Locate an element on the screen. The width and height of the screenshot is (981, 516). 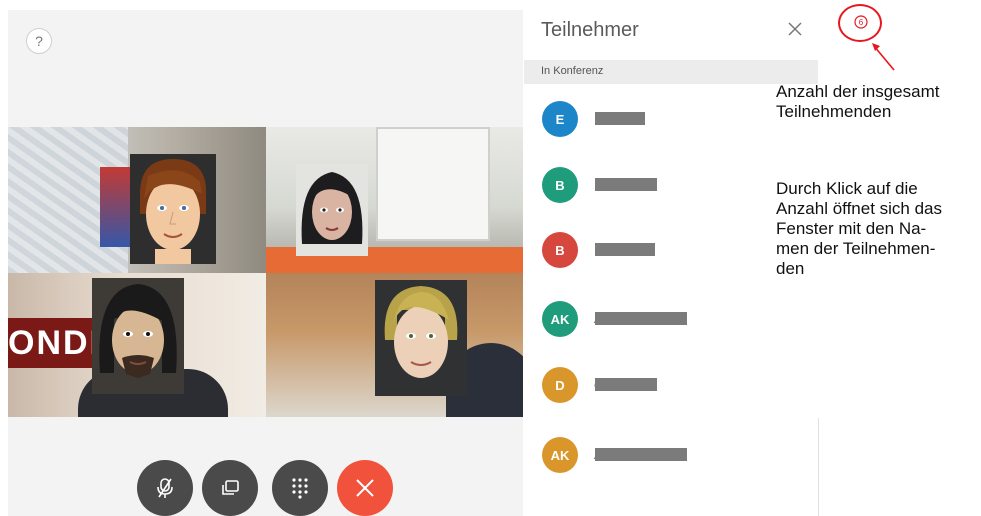
annotation-line: Fenster mit den Na- is located at coordinates (851, 228).